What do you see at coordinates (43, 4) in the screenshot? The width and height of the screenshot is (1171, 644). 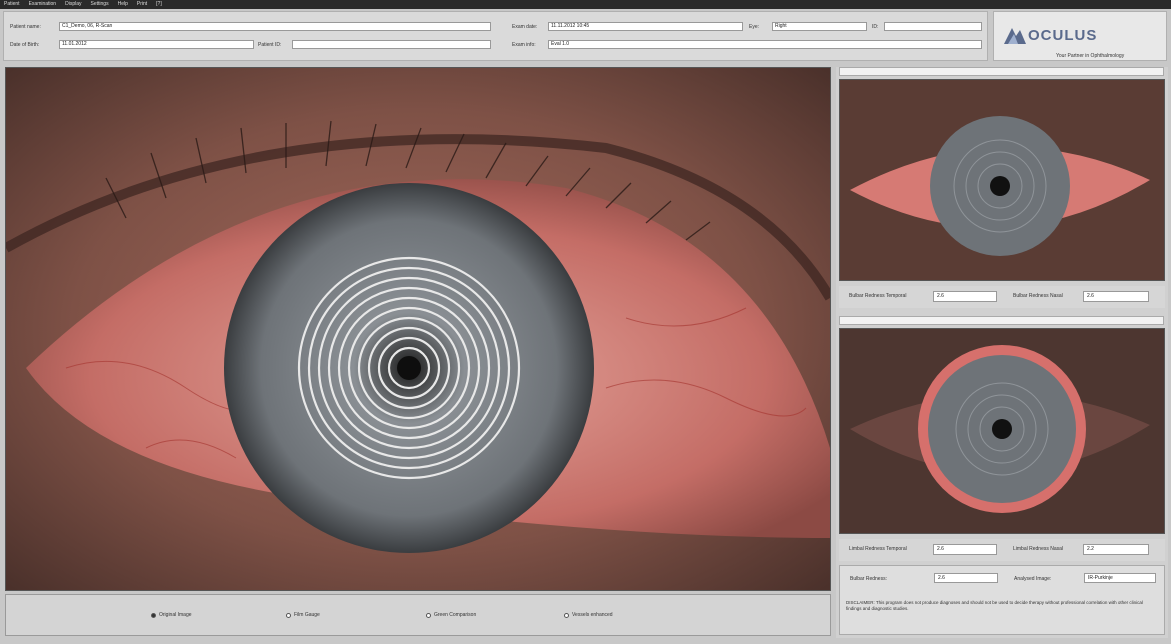 I see `menu-item: Examination` at bounding box center [43, 4].